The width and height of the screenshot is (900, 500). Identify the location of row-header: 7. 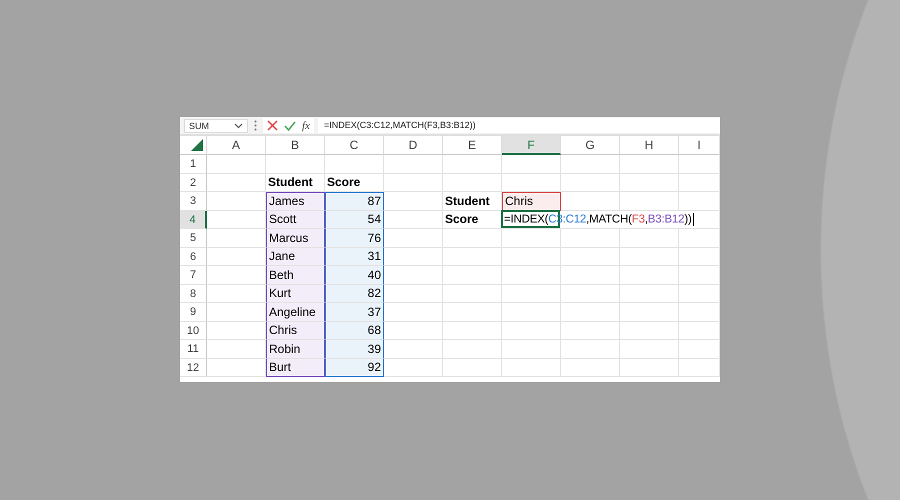
(193, 275).